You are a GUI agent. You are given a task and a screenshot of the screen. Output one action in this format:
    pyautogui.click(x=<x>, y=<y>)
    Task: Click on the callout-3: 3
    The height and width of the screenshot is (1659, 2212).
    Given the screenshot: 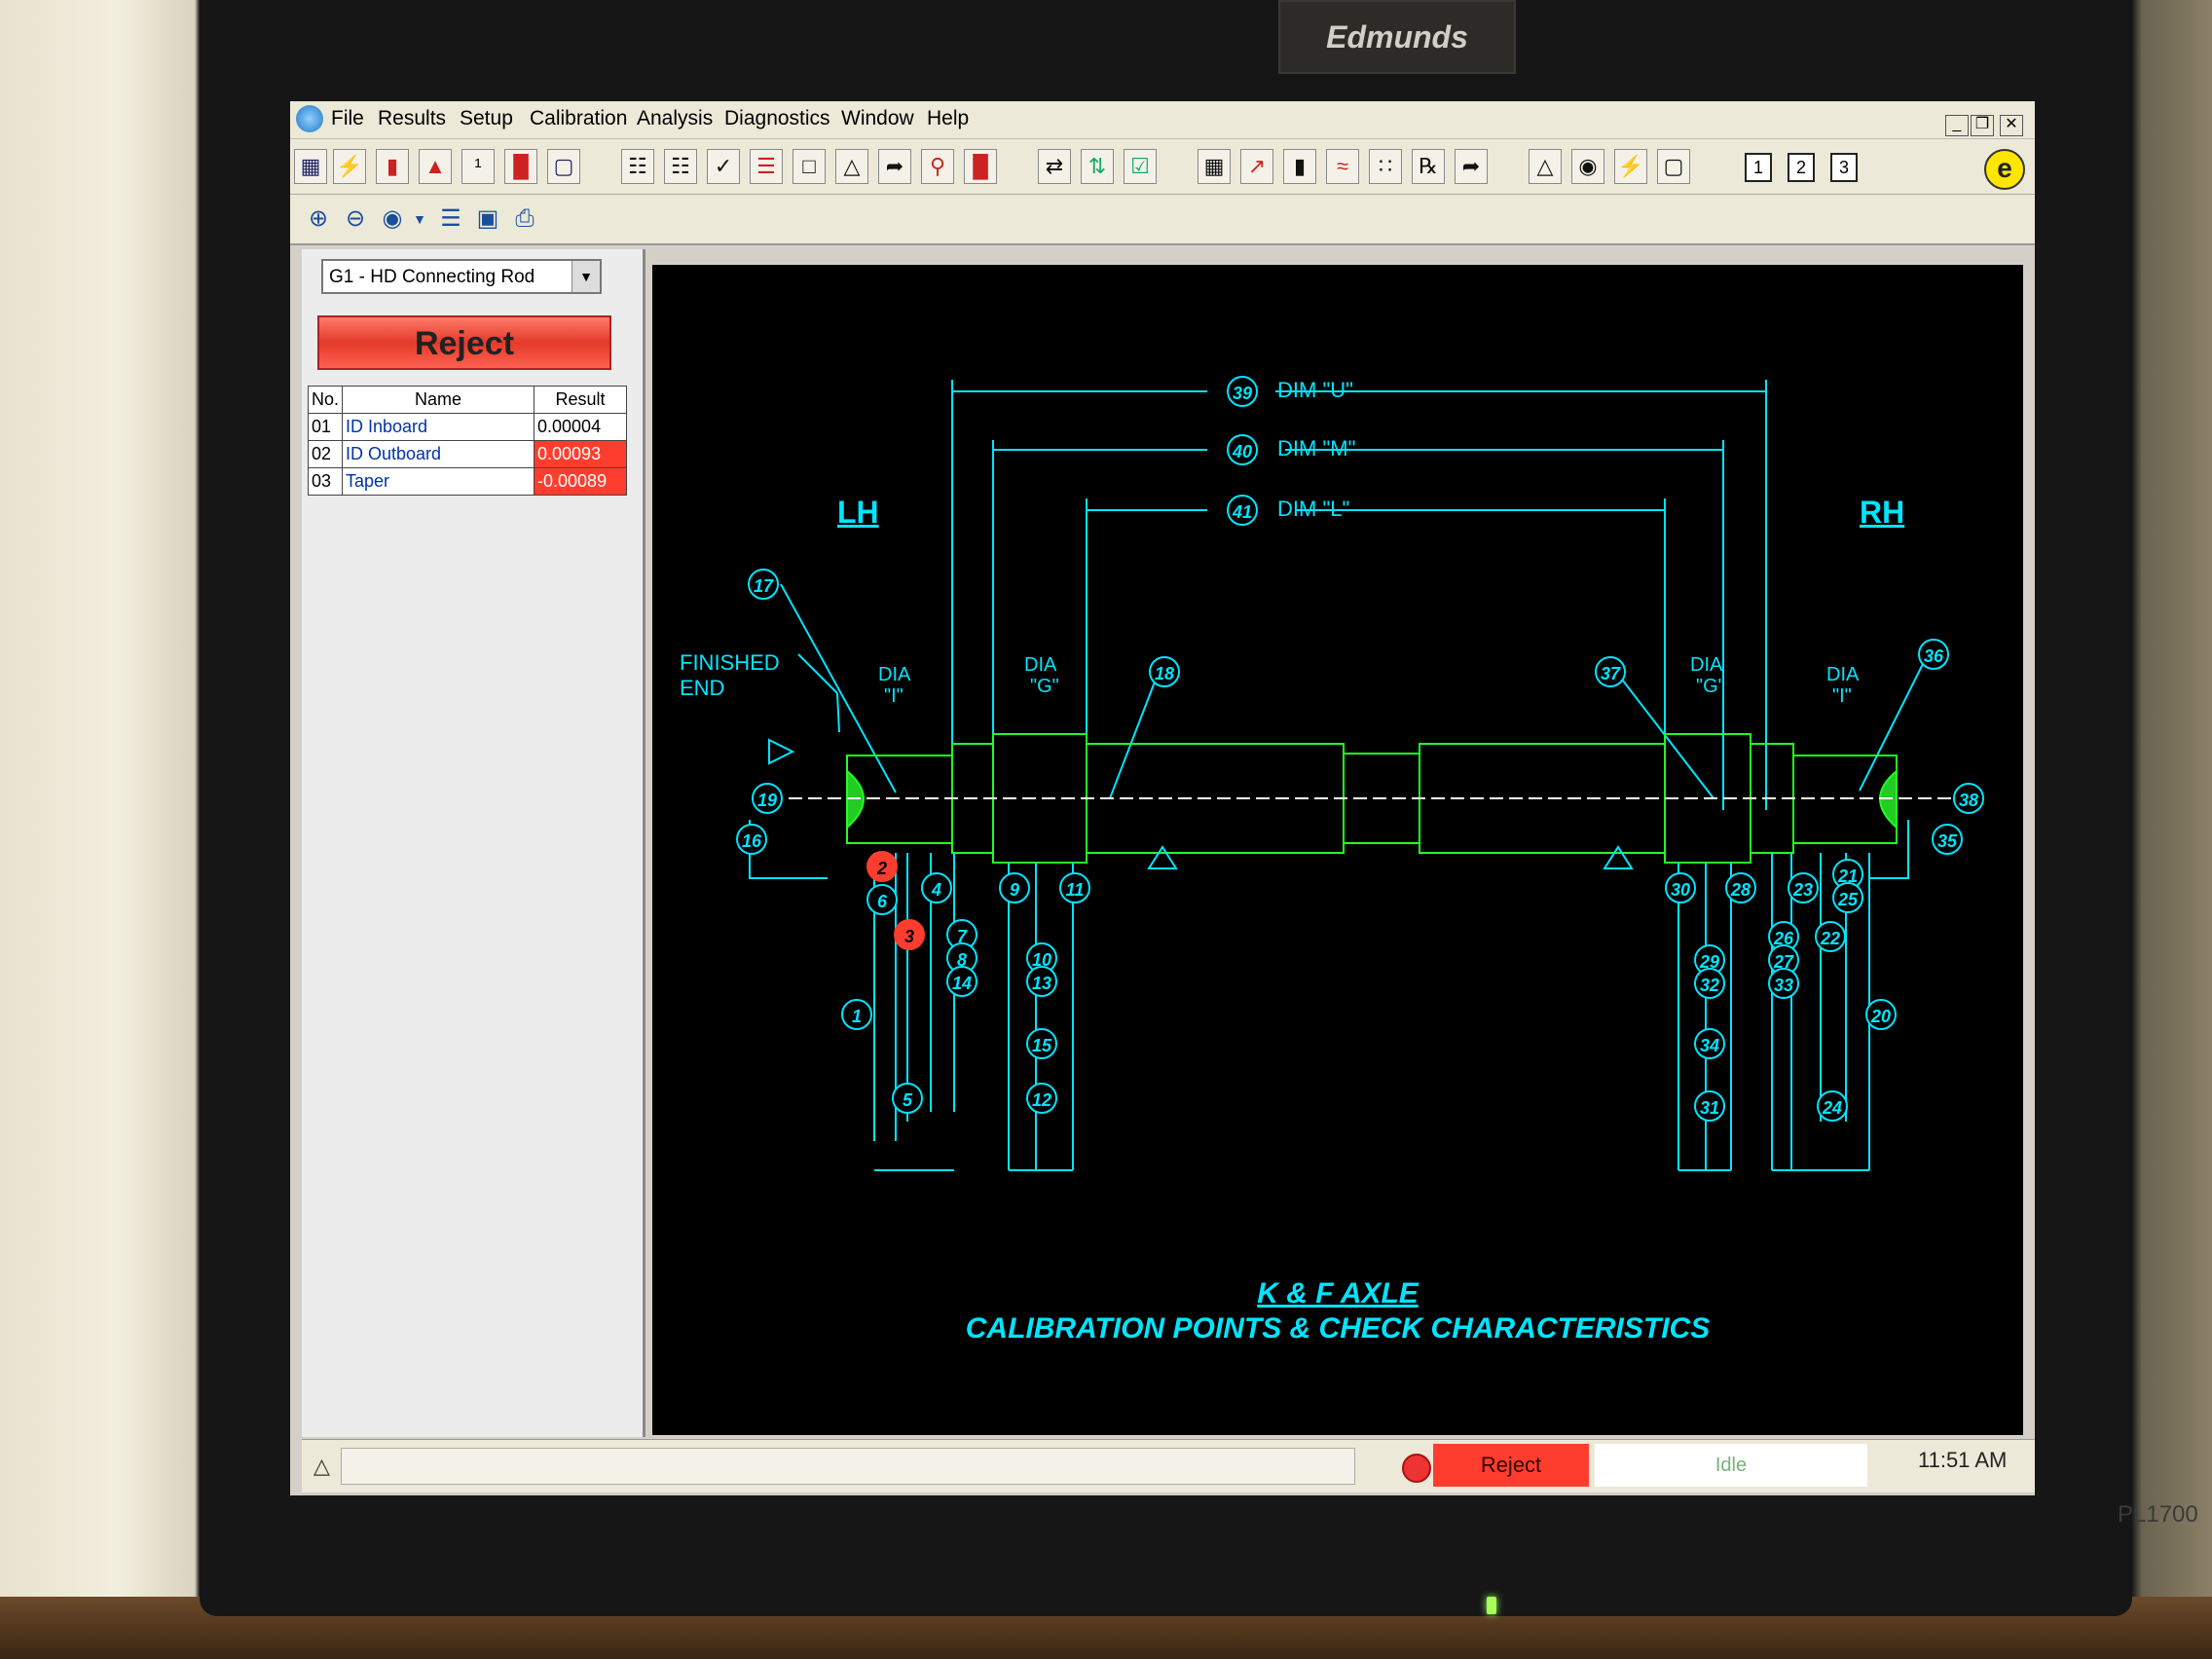 What is the action you would take?
    pyautogui.click(x=909, y=934)
    